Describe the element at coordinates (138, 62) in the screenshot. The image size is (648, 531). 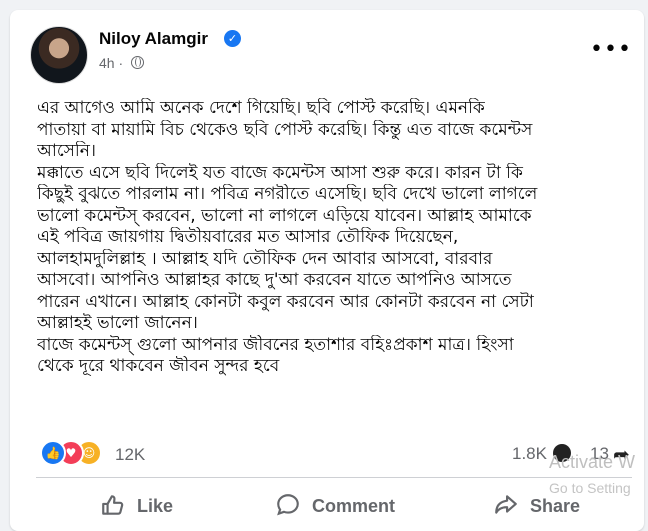
I see `globe-icon` at that location.